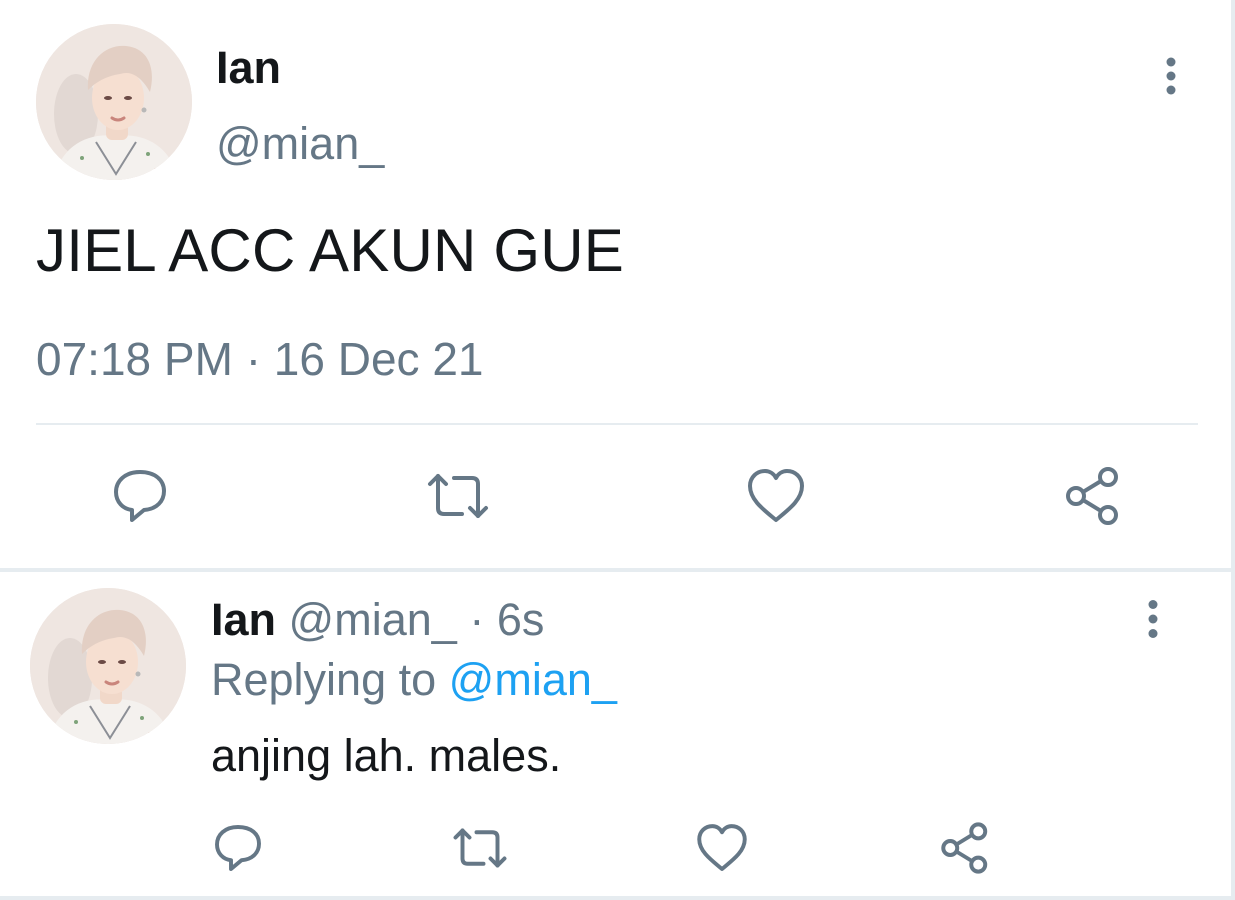 The height and width of the screenshot is (900, 1235). What do you see at coordinates (134, 359) in the screenshot?
I see `tweet-time: 07:18 PM` at bounding box center [134, 359].